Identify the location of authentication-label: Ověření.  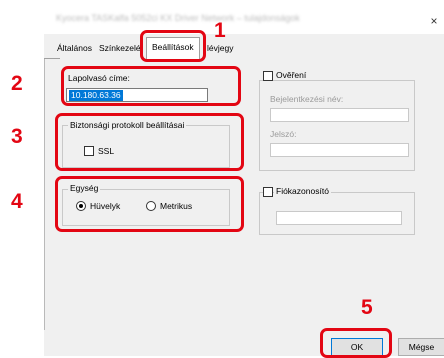
(291, 75).